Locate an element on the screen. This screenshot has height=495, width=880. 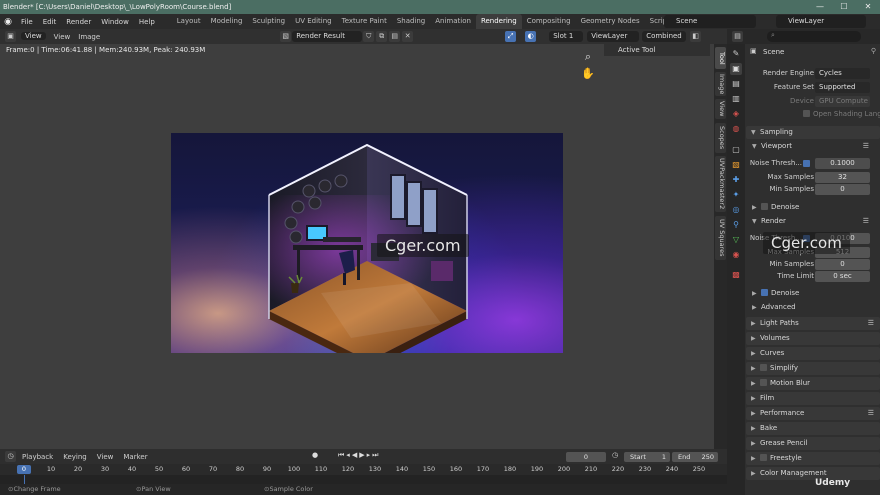
tab-texture-paint: Texture Paint is located at coordinates (364, 21).